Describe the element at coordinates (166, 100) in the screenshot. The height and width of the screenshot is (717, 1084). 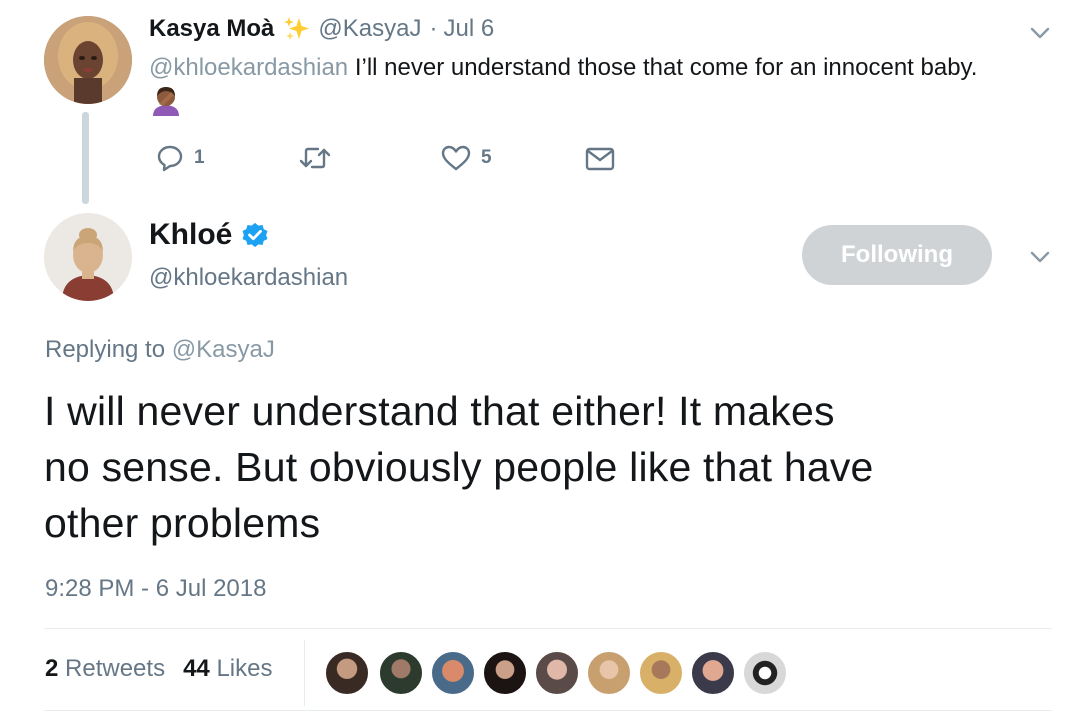
I see `facepalm-emoji-icon` at that location.